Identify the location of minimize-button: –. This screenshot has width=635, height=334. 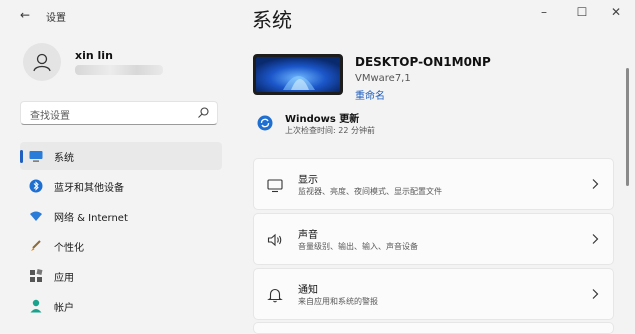
(544, 13).